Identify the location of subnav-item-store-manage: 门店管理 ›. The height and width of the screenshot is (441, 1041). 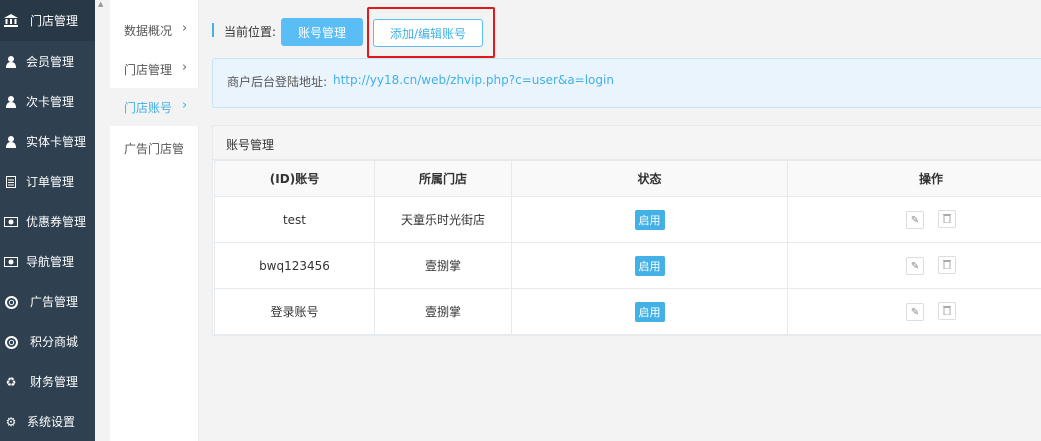
(154, 69).